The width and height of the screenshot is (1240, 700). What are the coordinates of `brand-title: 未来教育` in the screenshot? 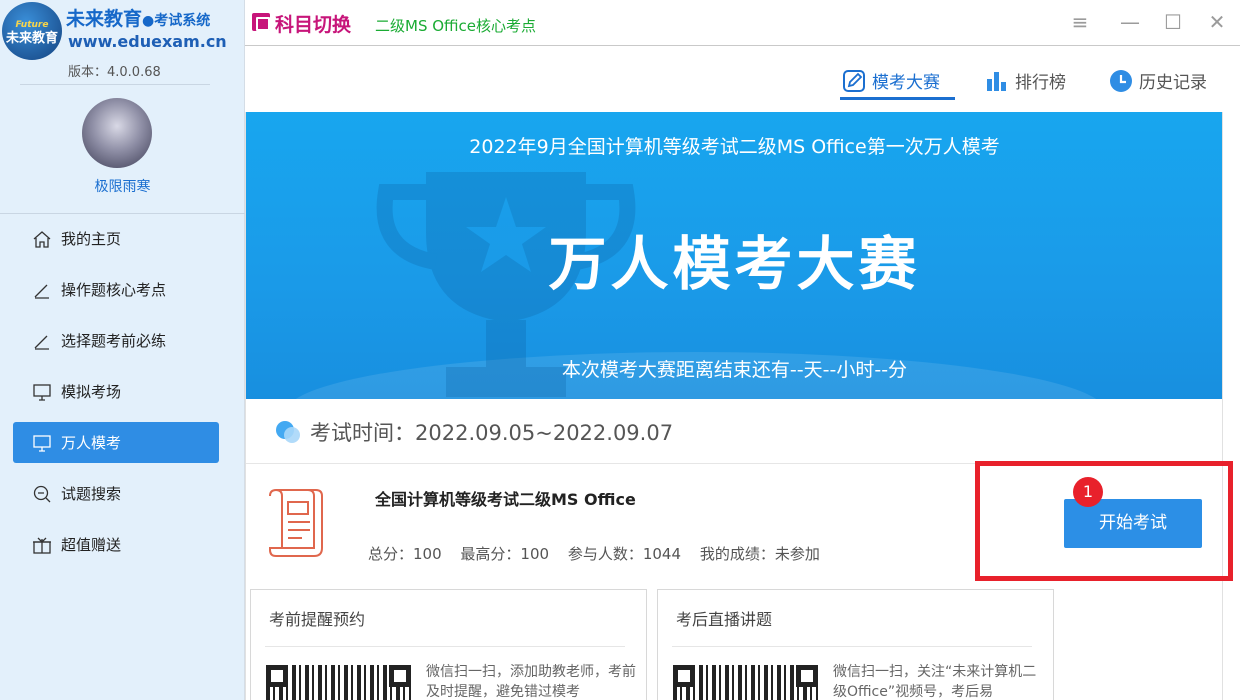 It's located at (104, 19).